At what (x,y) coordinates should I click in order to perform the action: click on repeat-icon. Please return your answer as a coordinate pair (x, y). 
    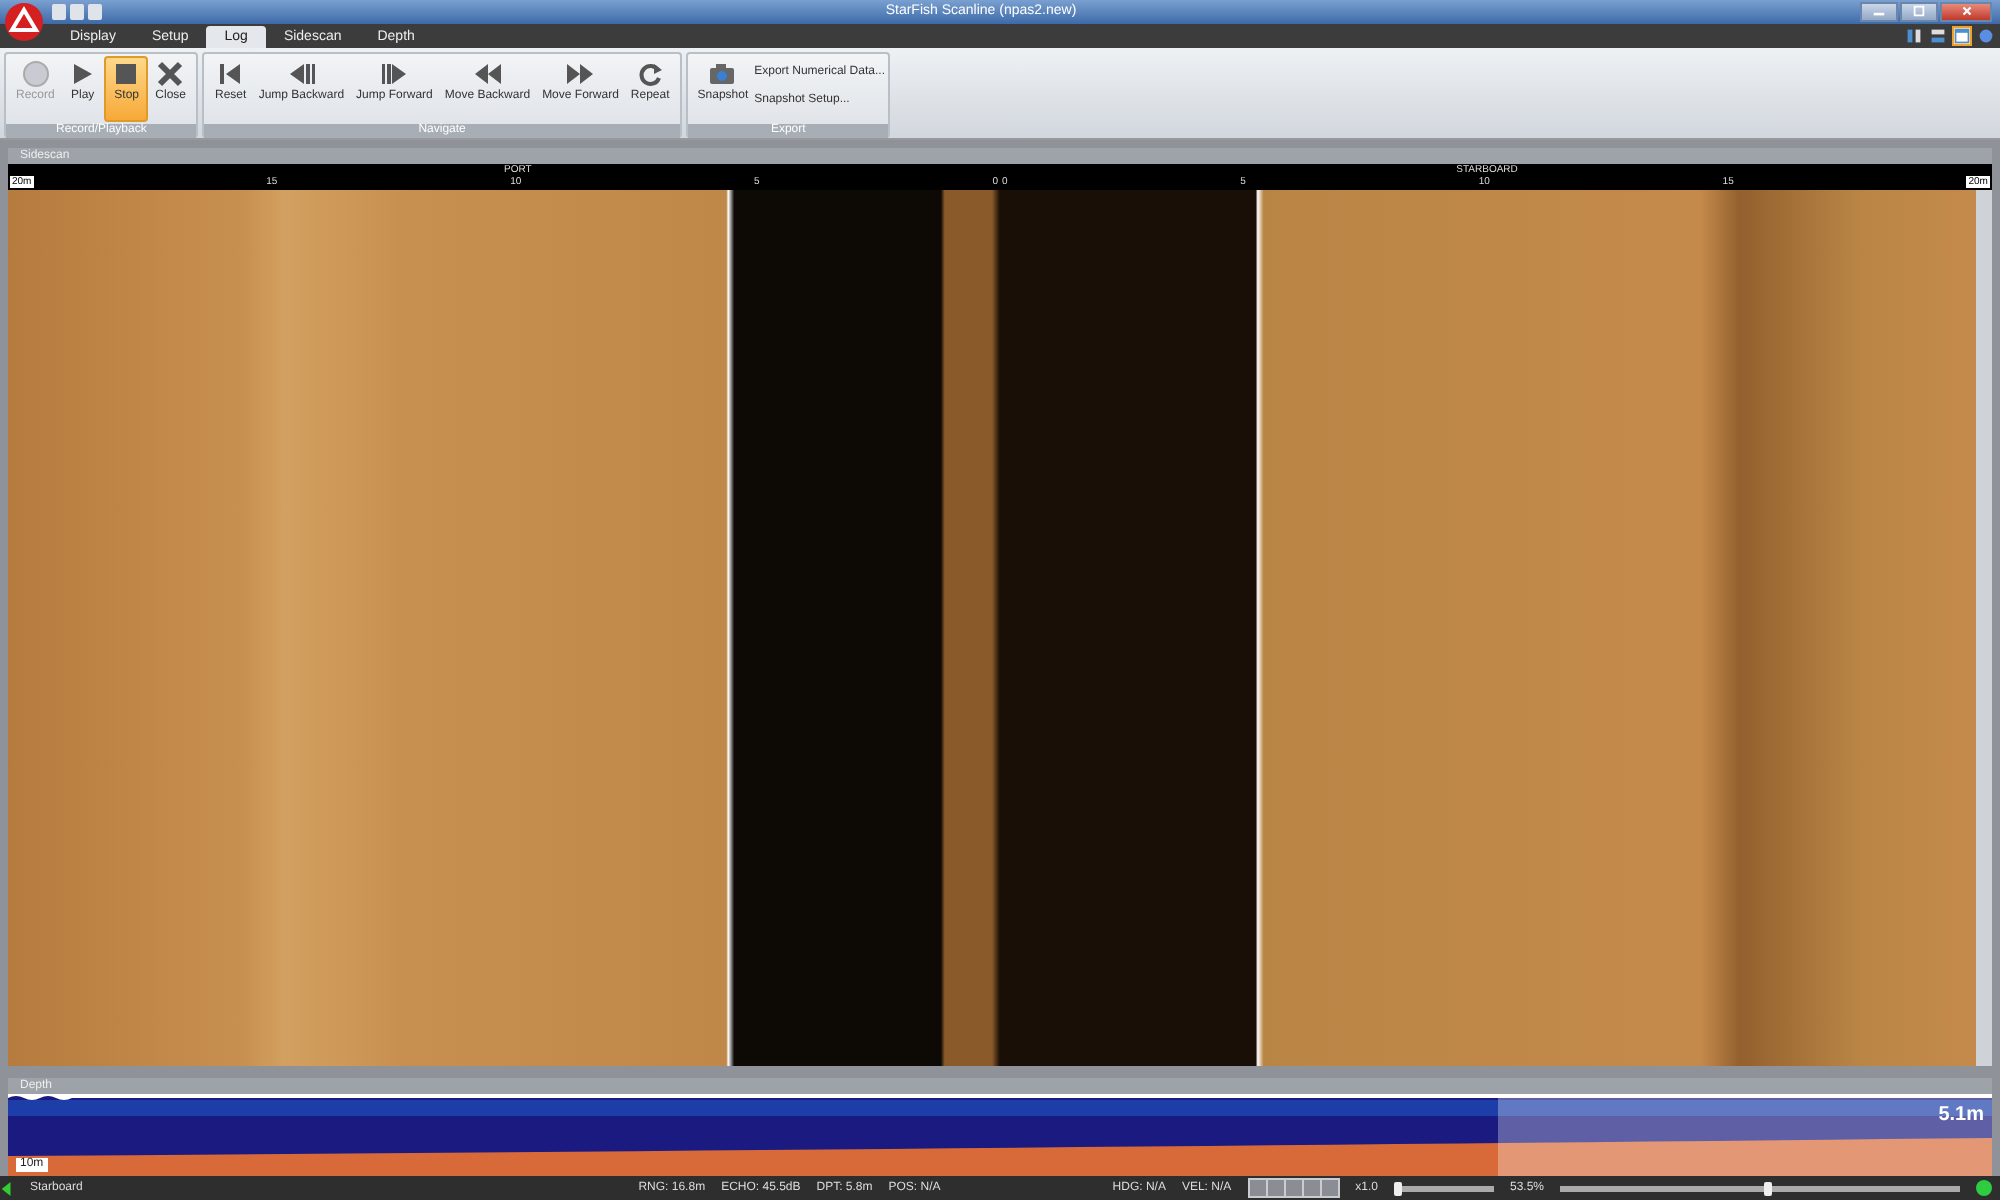
    Looking at the image, I should click on (650, 74).